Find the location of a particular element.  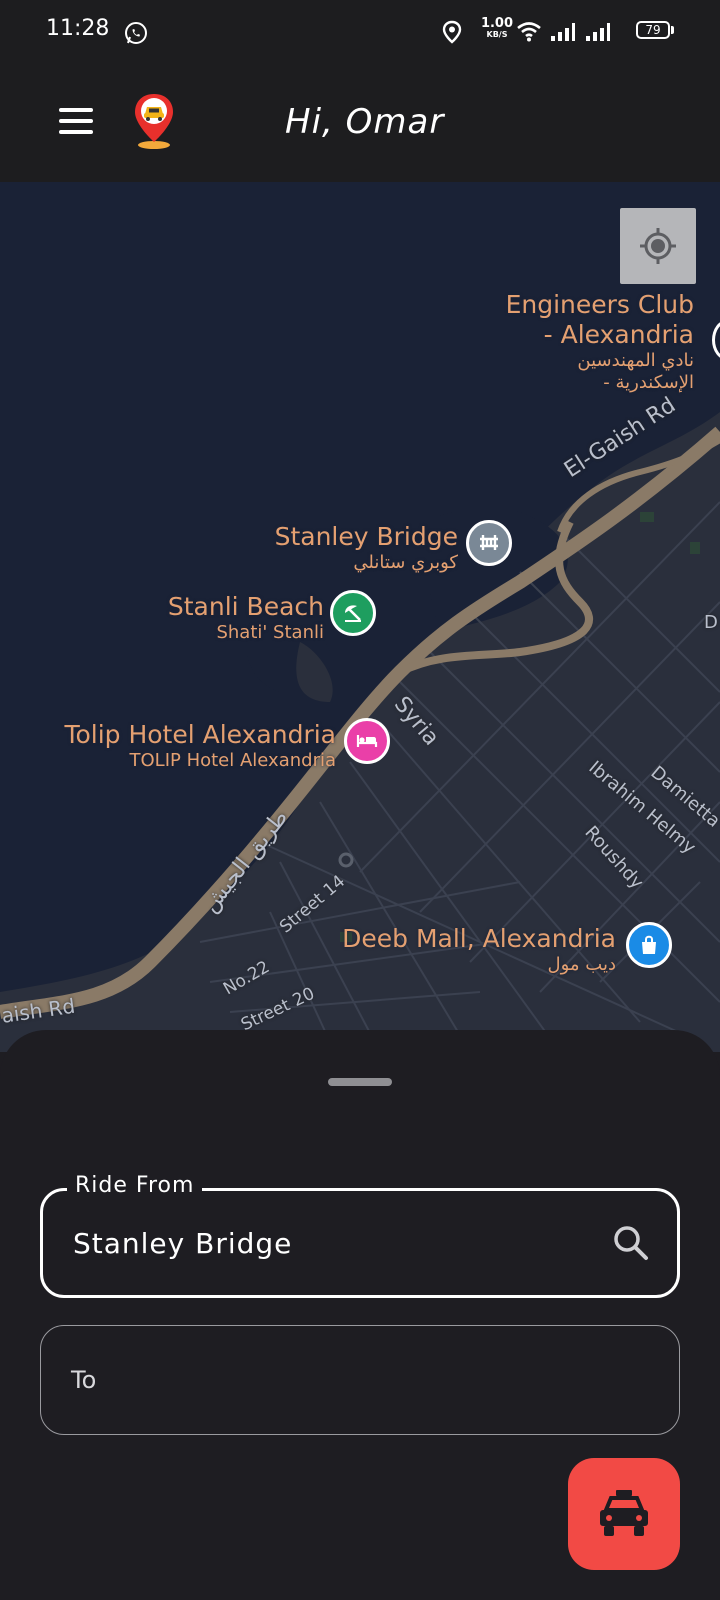

bed-glyph is located at coordinates (367, 741).